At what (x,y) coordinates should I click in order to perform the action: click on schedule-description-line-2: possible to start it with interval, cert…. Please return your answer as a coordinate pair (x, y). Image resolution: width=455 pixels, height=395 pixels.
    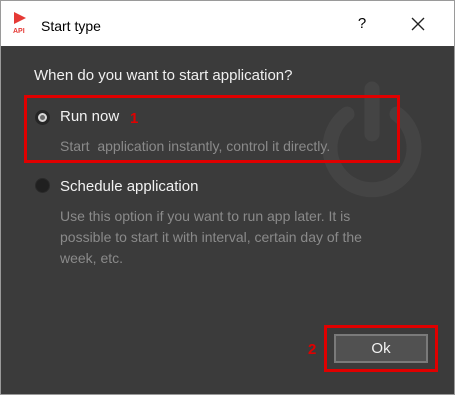
    Looking at the image, I should click on (211, 237).